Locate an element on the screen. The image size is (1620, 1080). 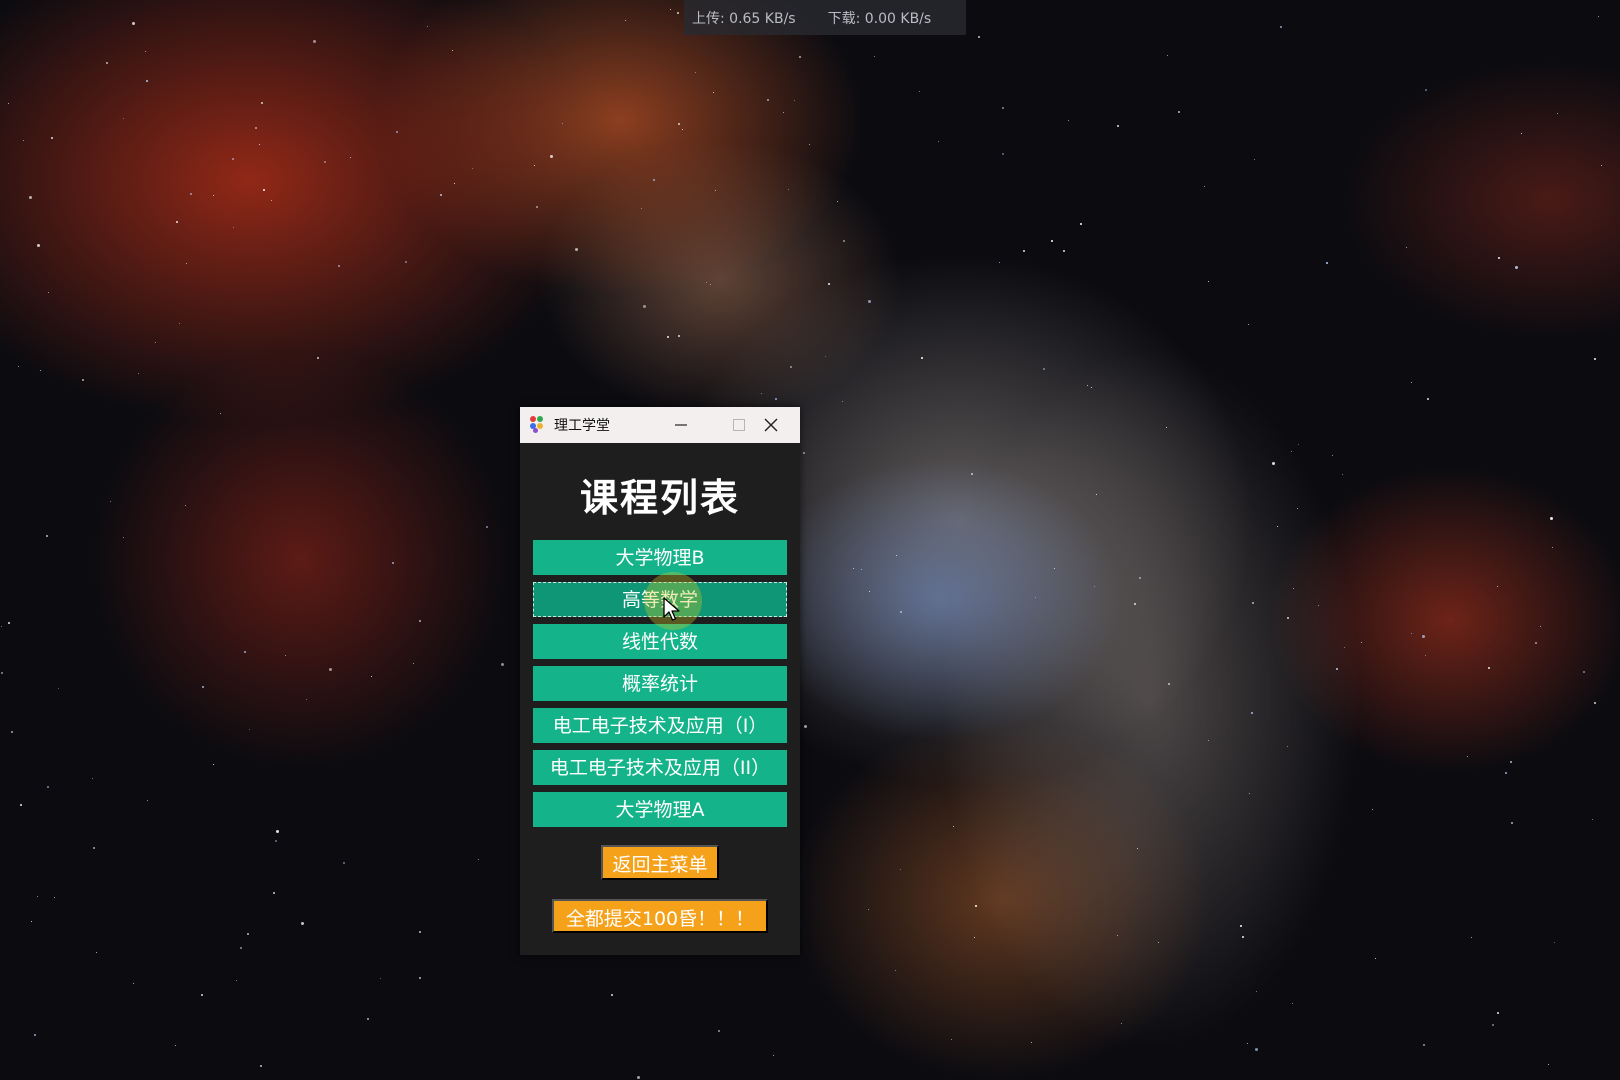
page-title: 课程列表 is located at coordinates (659, 498).